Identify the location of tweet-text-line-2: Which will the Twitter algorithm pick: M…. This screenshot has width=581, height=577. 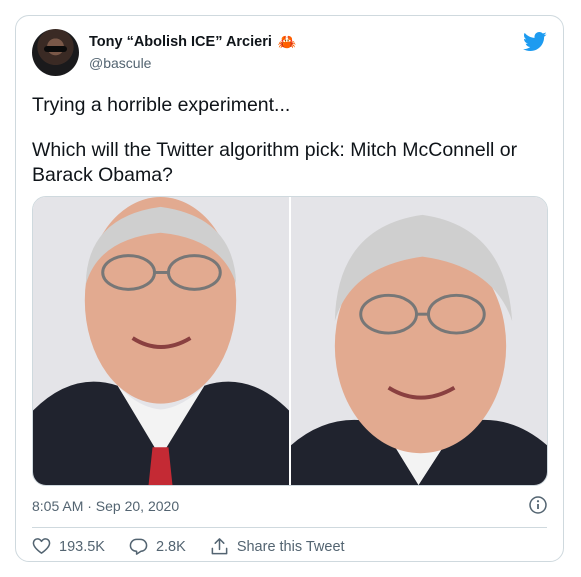
(275, 150).